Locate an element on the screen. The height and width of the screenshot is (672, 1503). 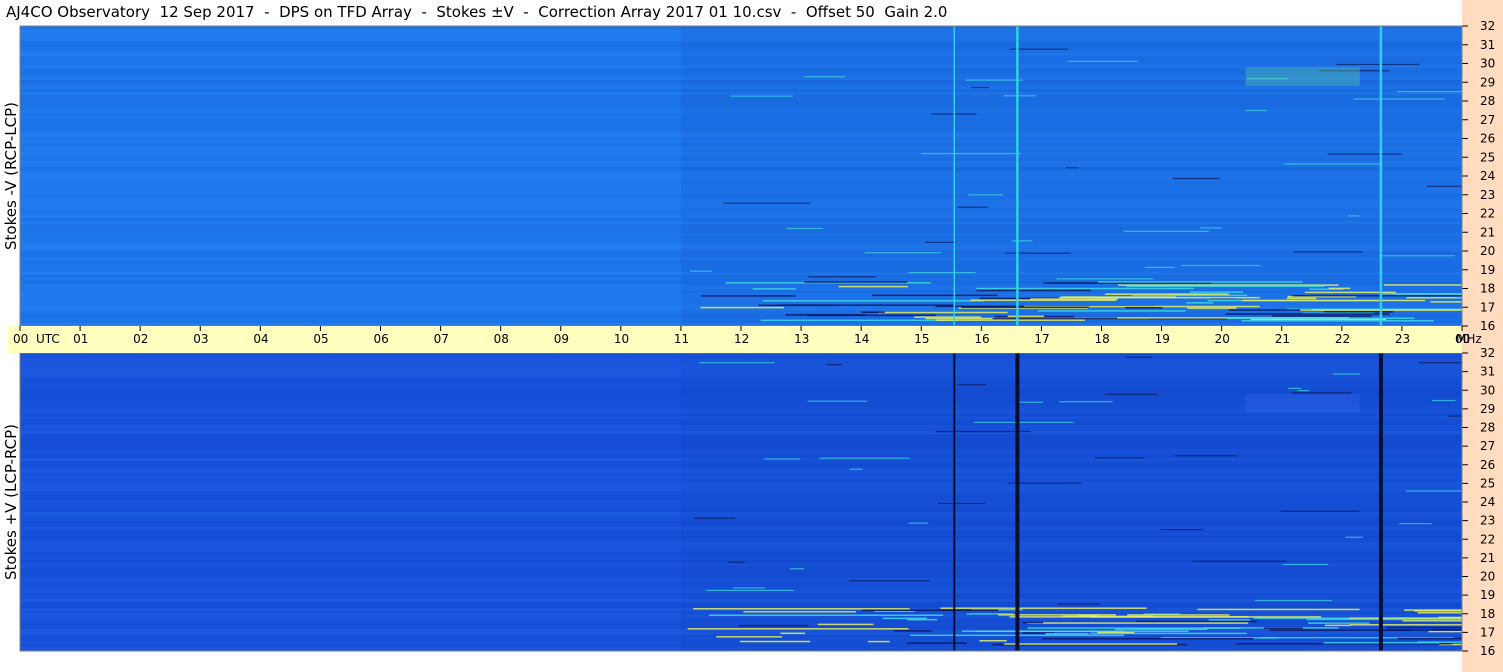
time-axis-label: 18 is located at coordinates (1102, 339).